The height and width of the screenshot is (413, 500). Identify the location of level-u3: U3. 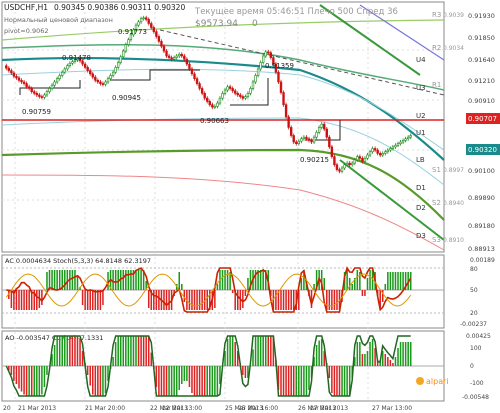
(421, 88).